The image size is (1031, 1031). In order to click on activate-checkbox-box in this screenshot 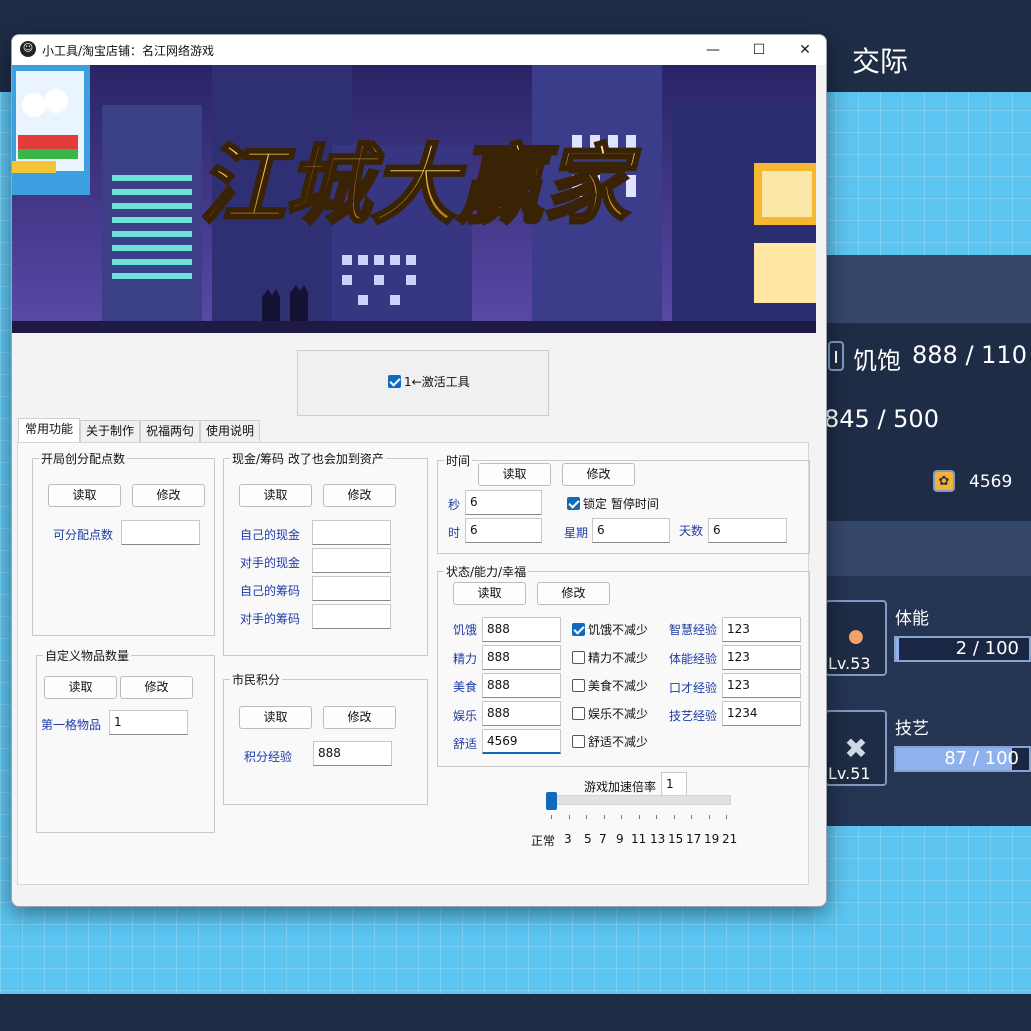, I will do `click(394, 381)`.